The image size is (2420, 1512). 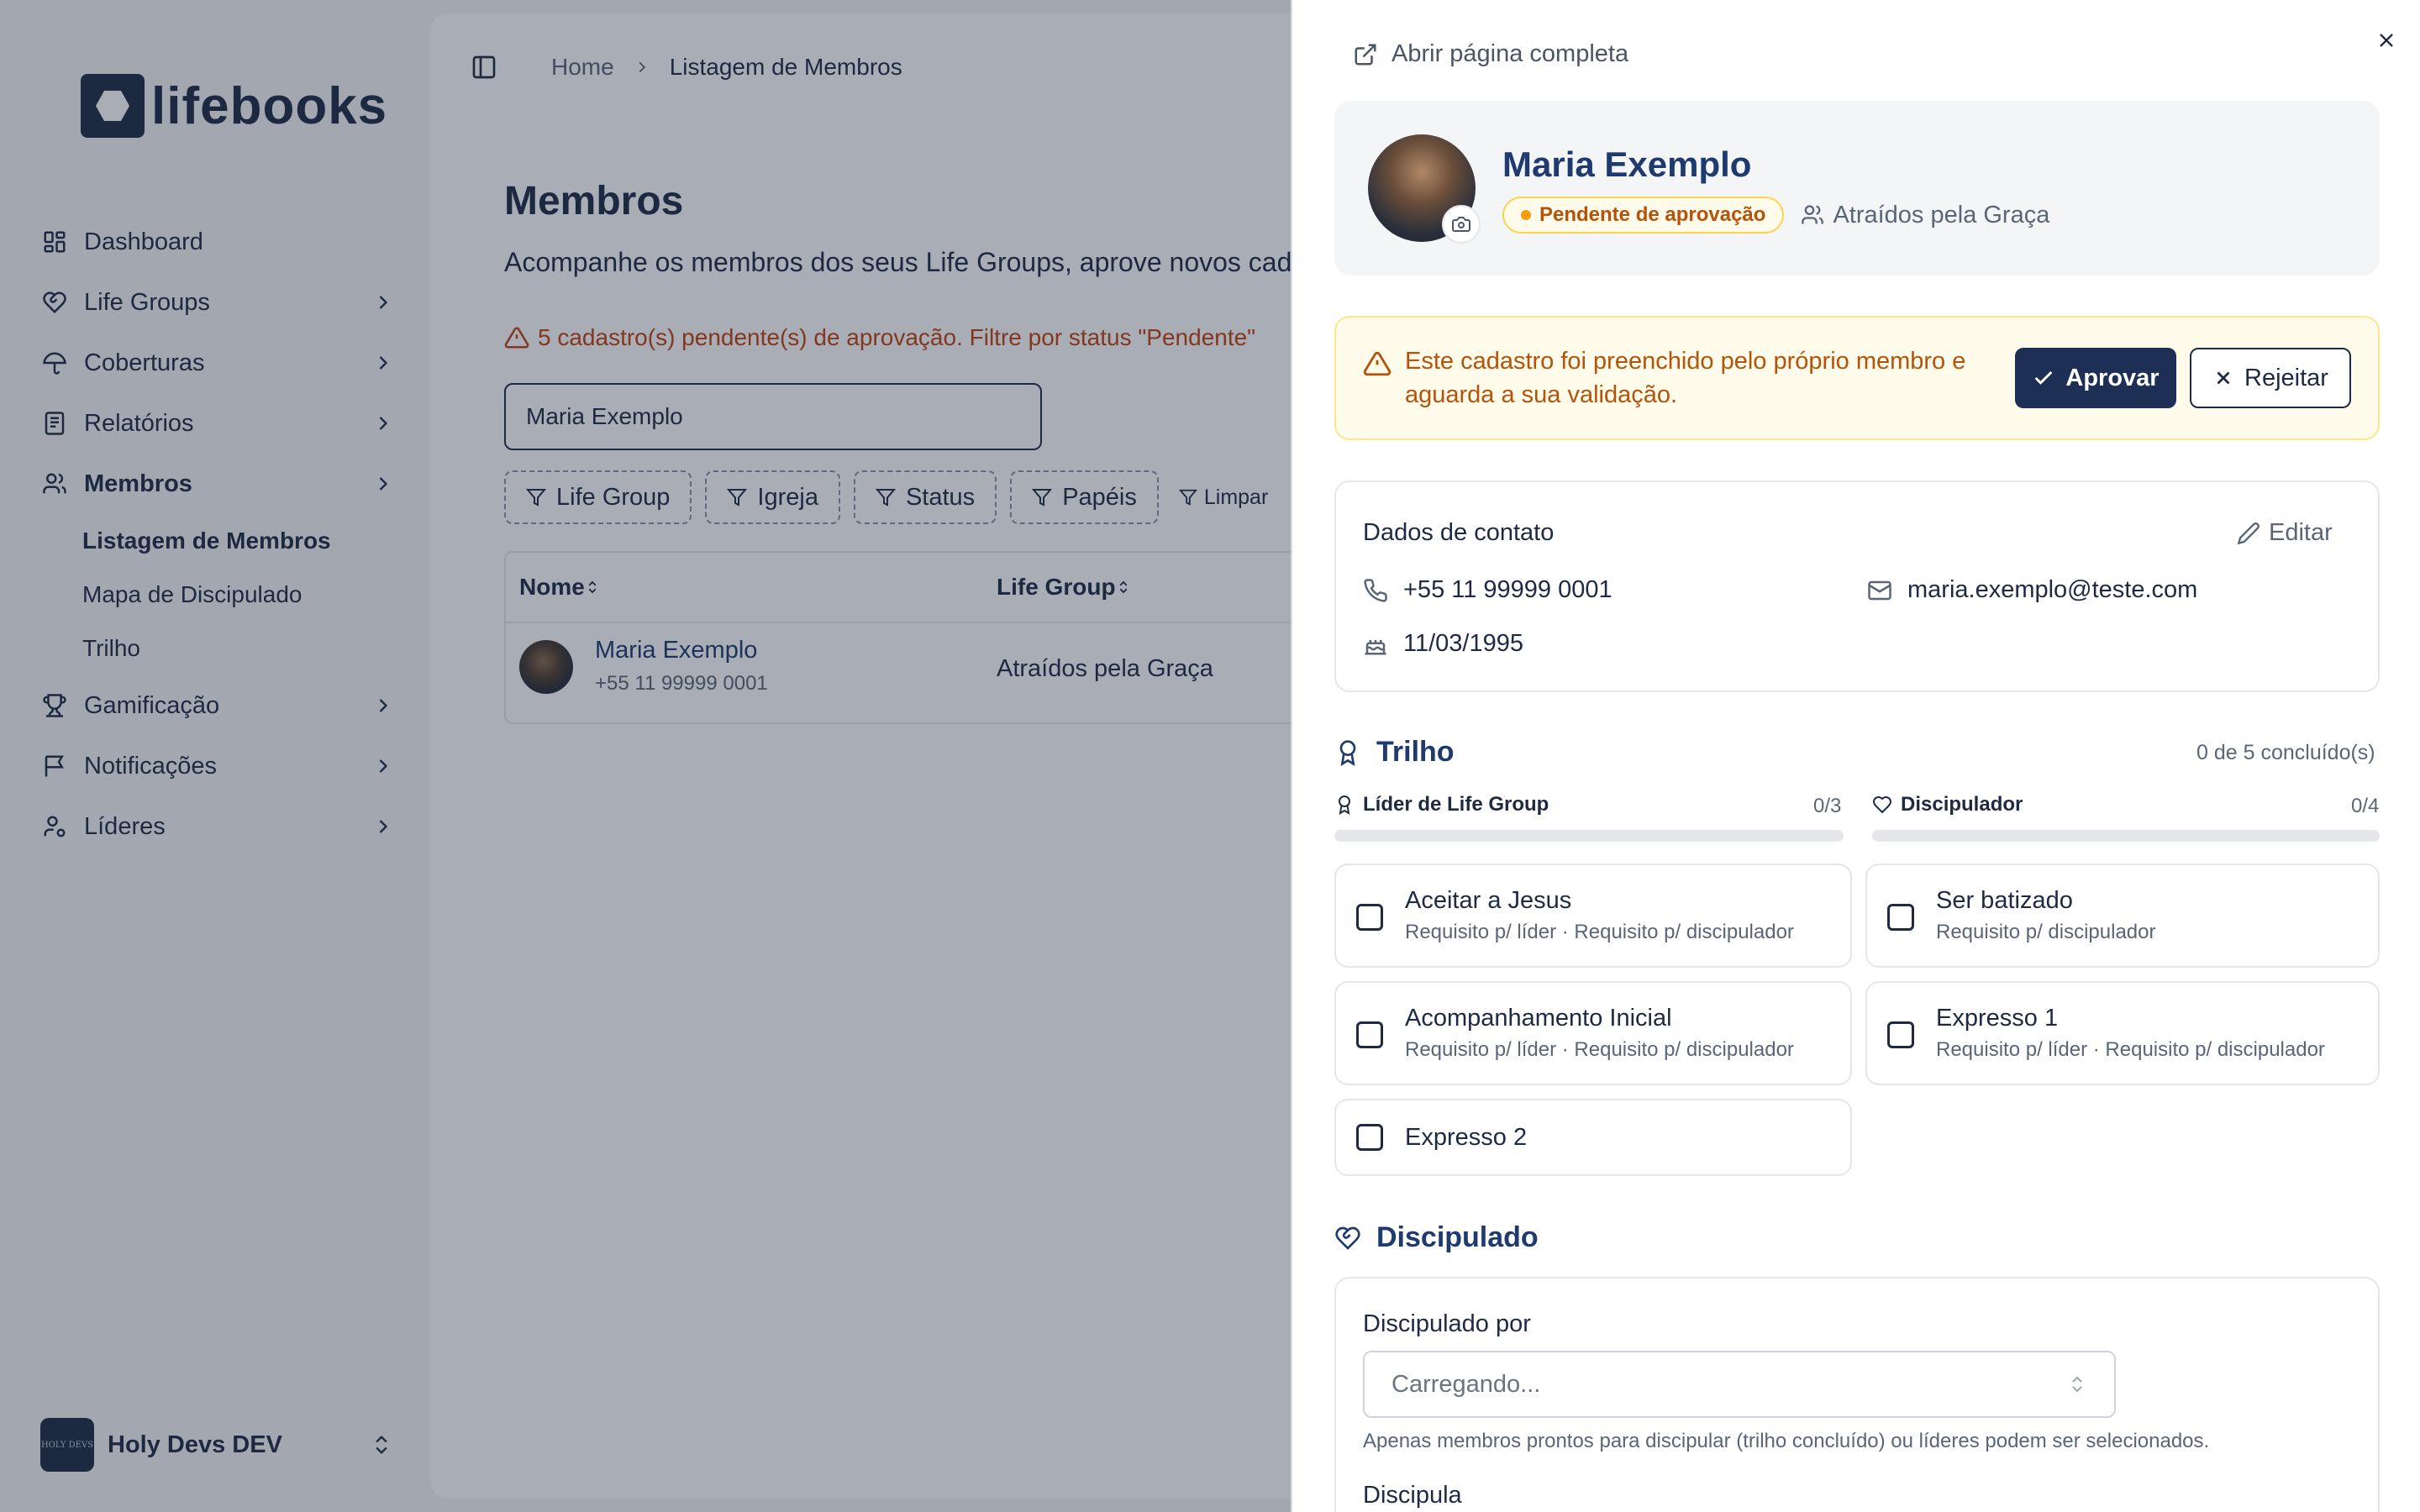 I want to click on contact-birthday: 11/03/1995, so click(x=1443, y=644).